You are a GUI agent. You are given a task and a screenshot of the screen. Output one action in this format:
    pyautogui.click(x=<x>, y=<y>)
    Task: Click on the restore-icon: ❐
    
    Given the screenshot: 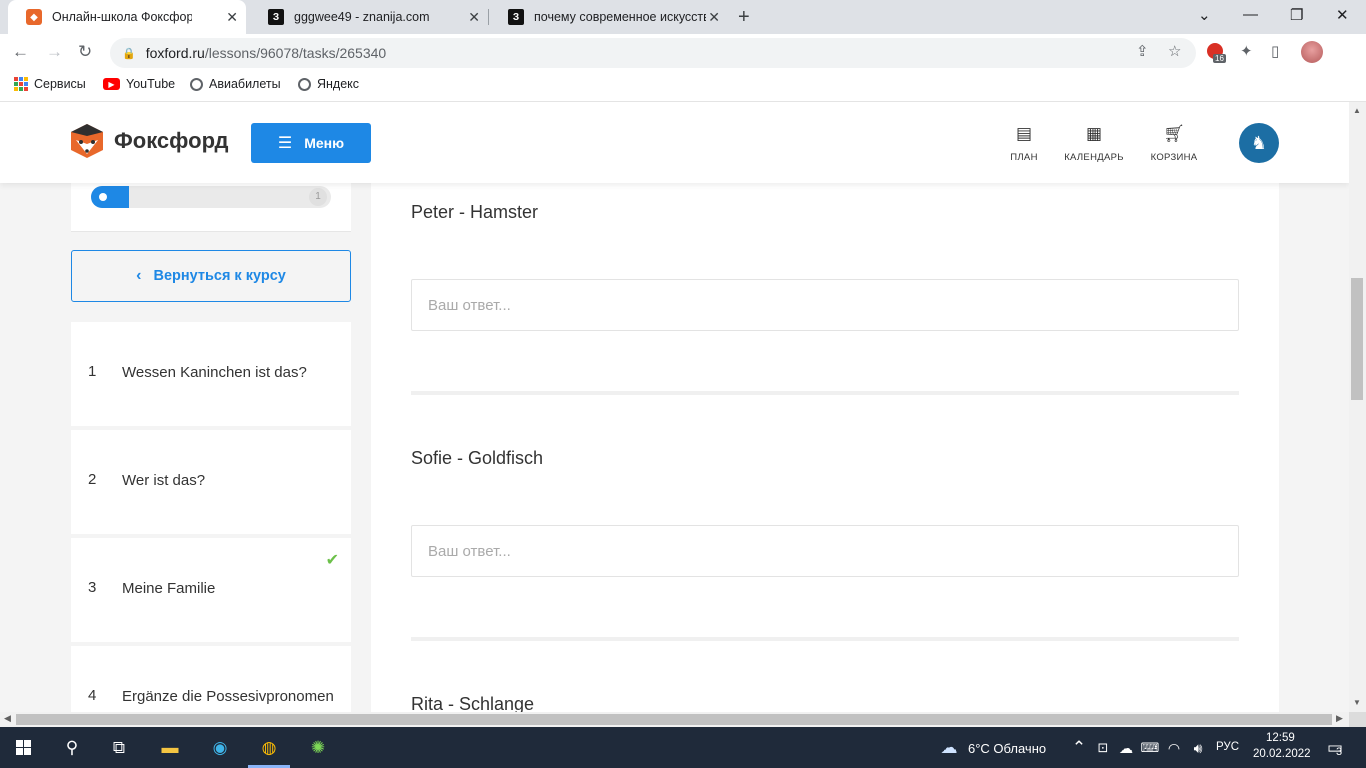 What is the action you would take?
    pyautogui.click(x=1296, y=15)
    